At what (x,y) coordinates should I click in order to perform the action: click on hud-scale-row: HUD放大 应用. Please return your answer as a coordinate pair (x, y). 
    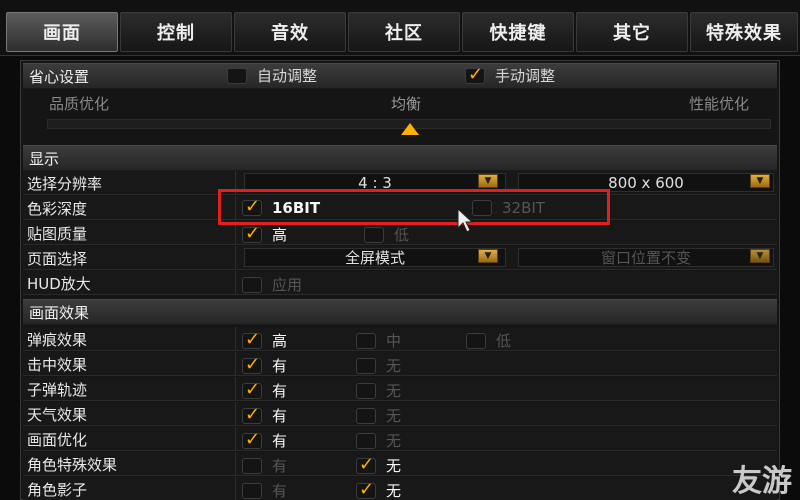
    Looking at the image, I should click on (400, 283).